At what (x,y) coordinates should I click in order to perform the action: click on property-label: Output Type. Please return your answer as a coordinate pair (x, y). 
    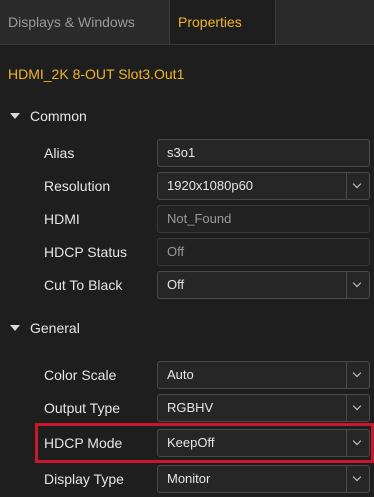
    Looking at the image, I should click on (82, 408).